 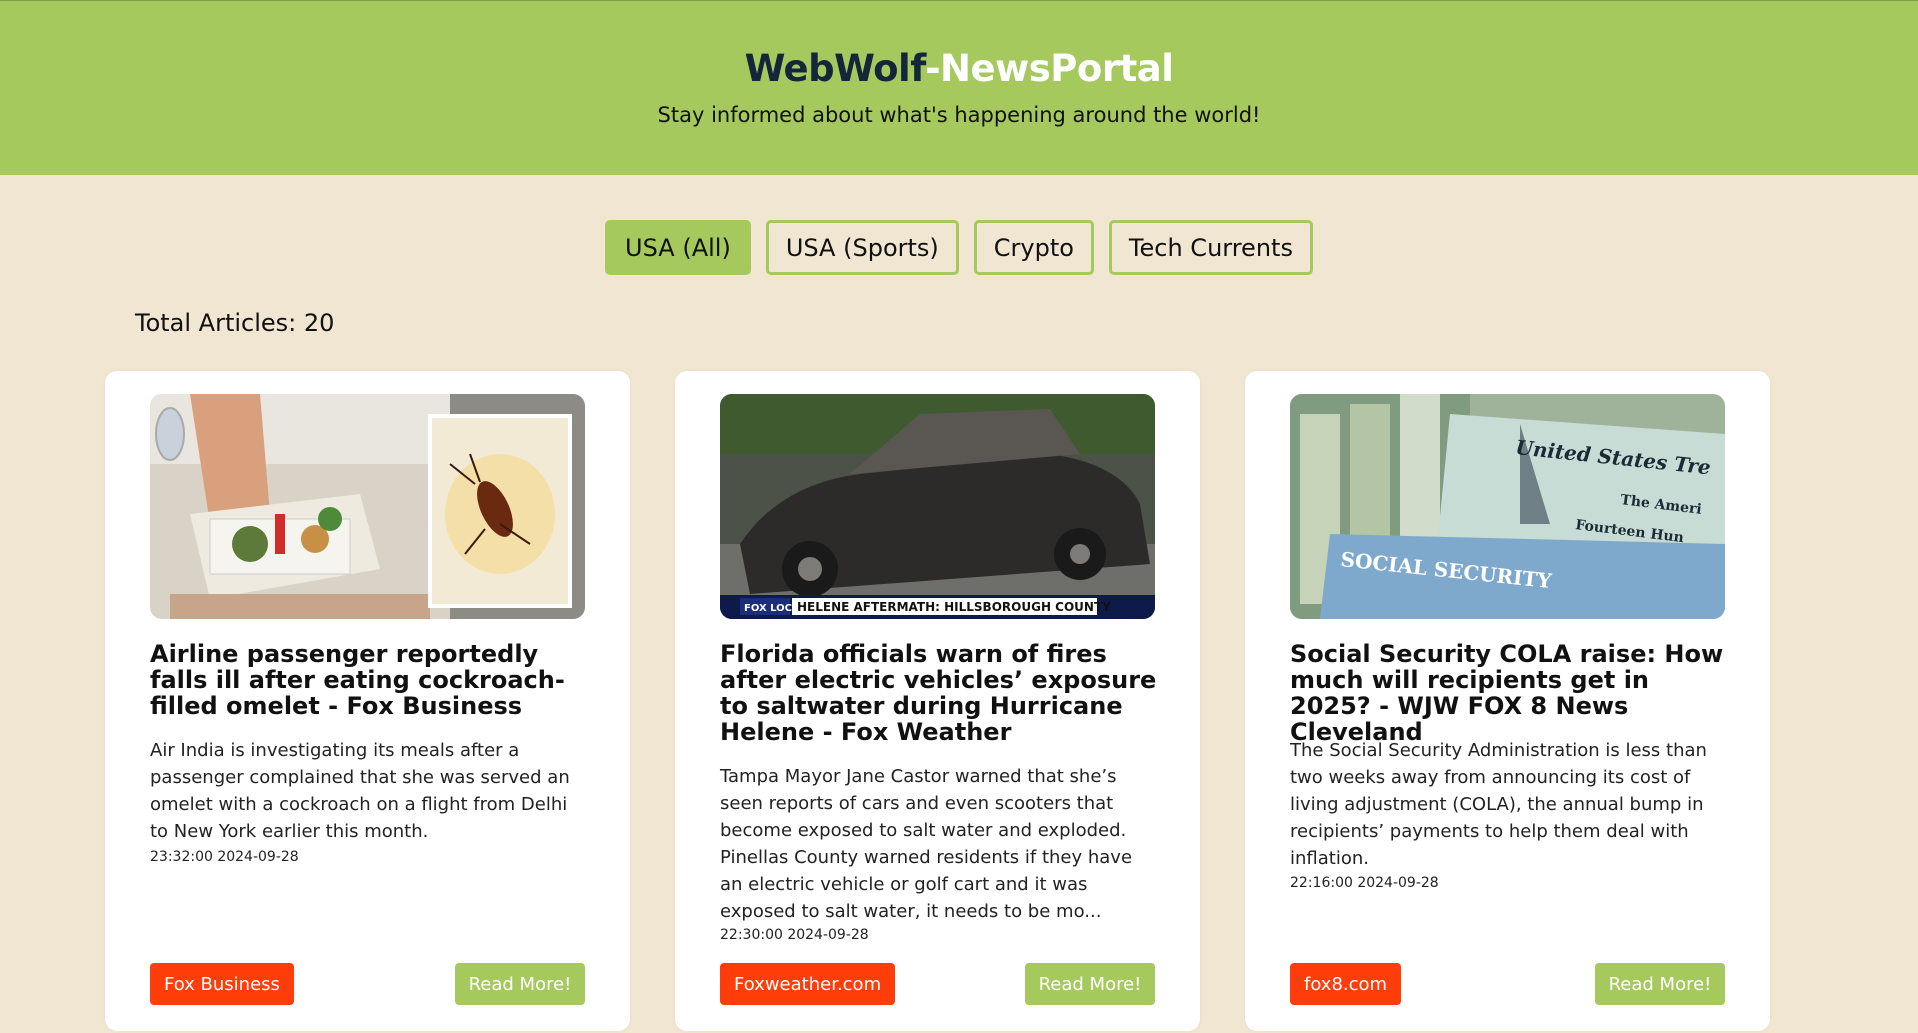 What do you see at coordinates (862, 247) in the screenshot?
I see `tab-usa-sports: USA (Sports)` at bounding box center [862, 247].